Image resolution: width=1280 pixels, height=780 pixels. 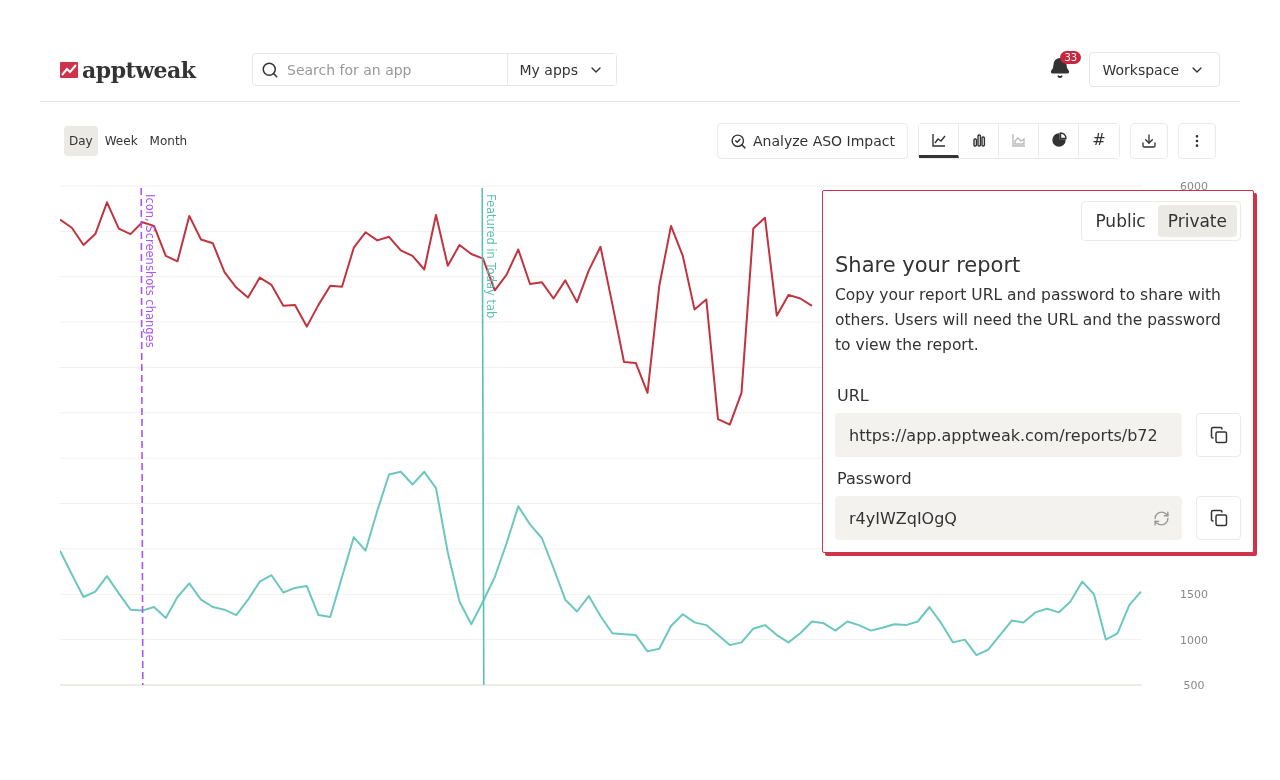 I want to click on axis-tick-label: 6000, so click(x=1194, y=186).